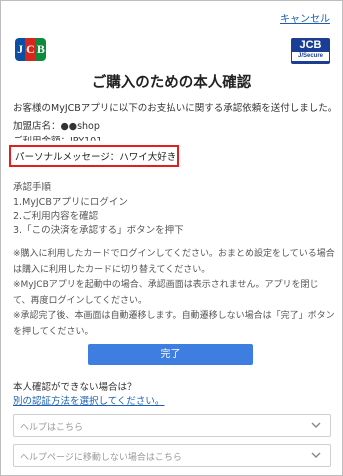 Image resolution: width=343 pixels, height=476 pixels. What do you see at coordinates (75, 387) in the screenshot?
I see `alt-question: 本人確認ができない場合は？` at bounding box center [75, 387].